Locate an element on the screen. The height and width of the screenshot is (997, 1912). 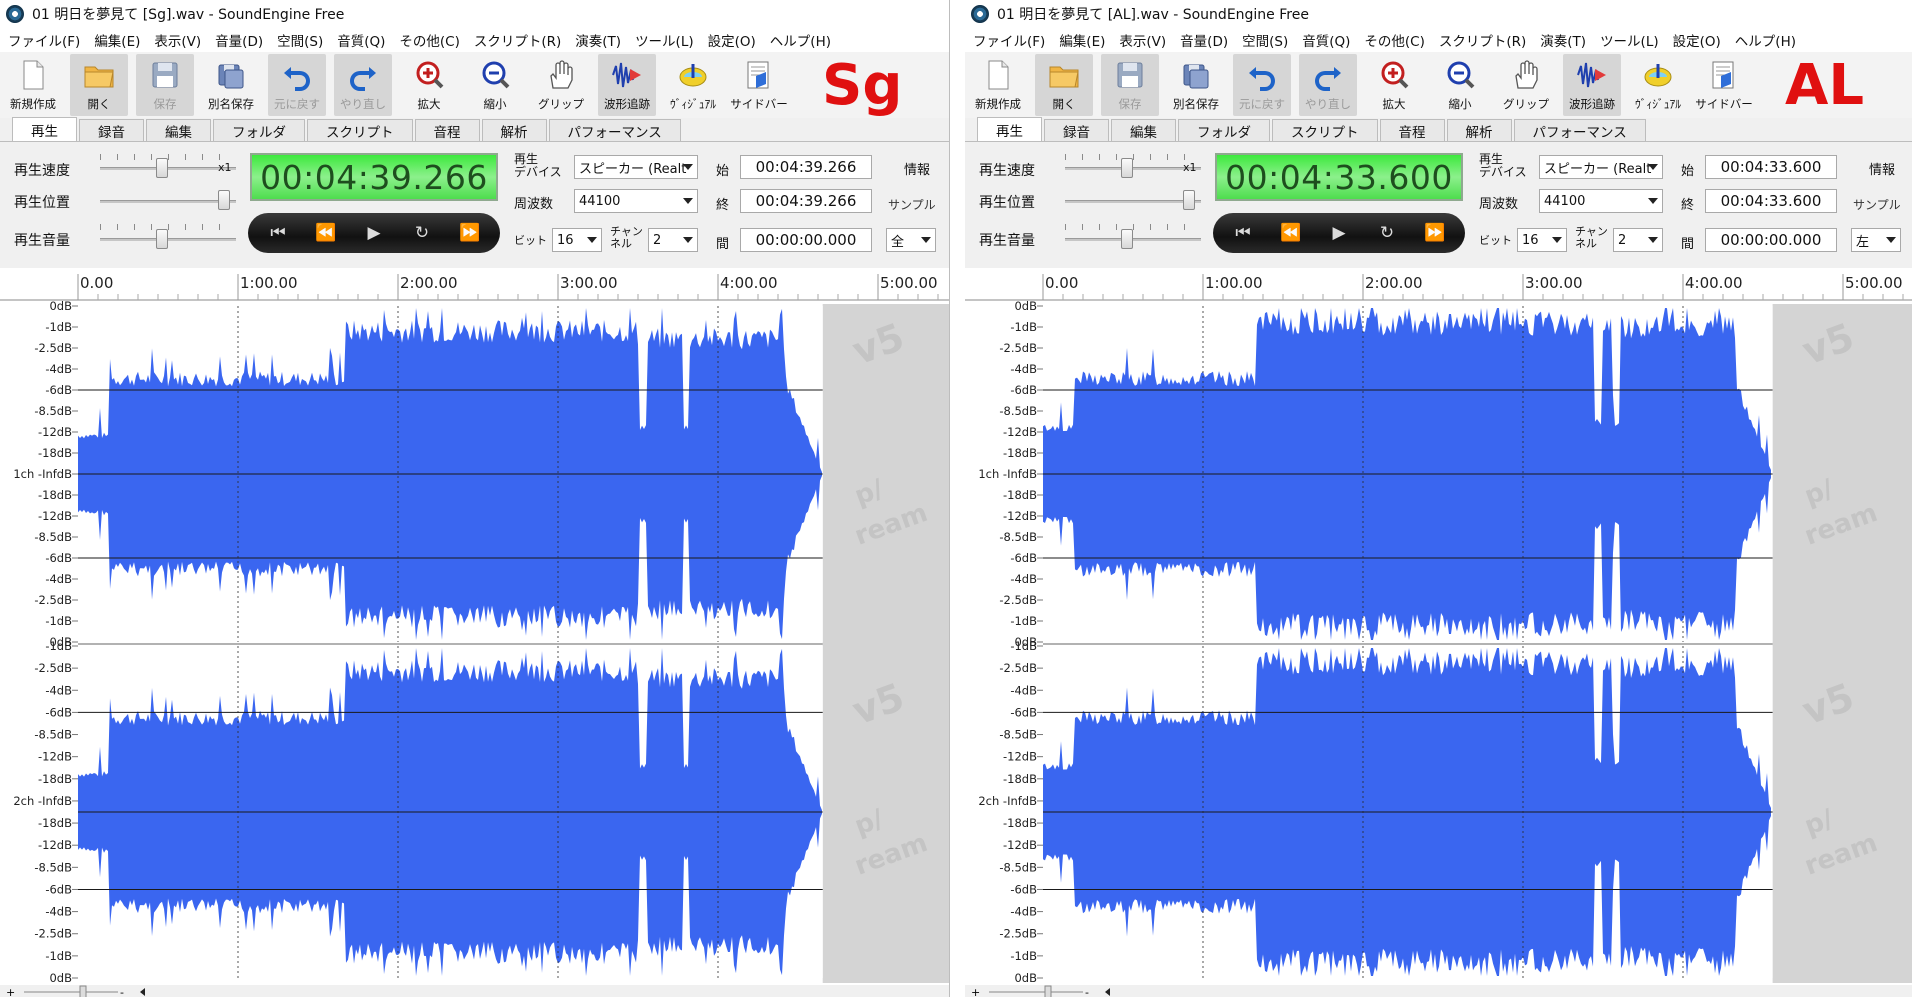
end-time-field: 00:04:33.600 is located at coordinates (1771, 201).